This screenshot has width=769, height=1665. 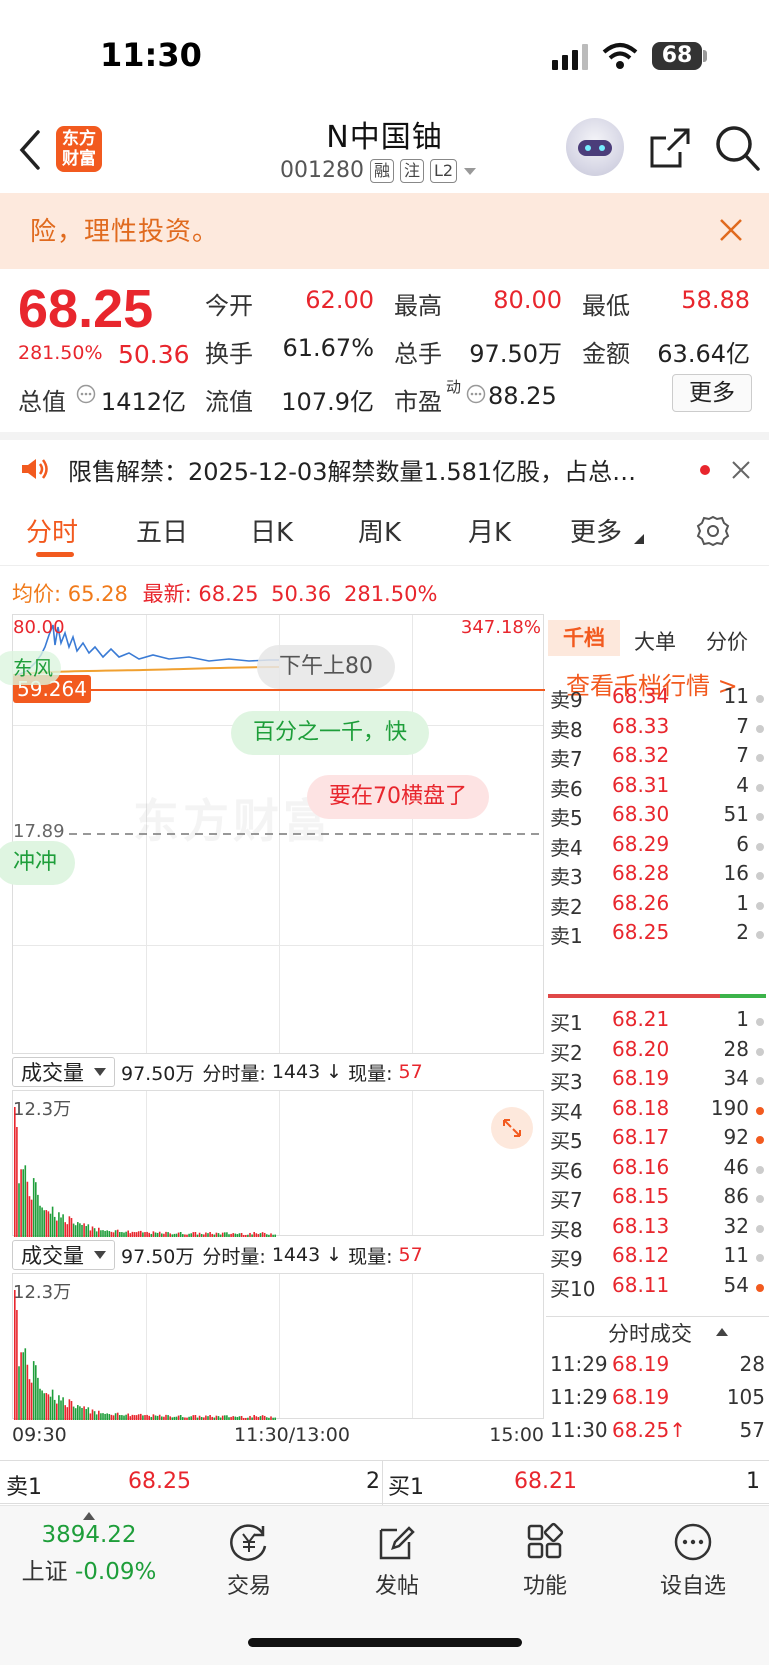 I want to click on book-price: 68.15, so click(x=641, y=1196).